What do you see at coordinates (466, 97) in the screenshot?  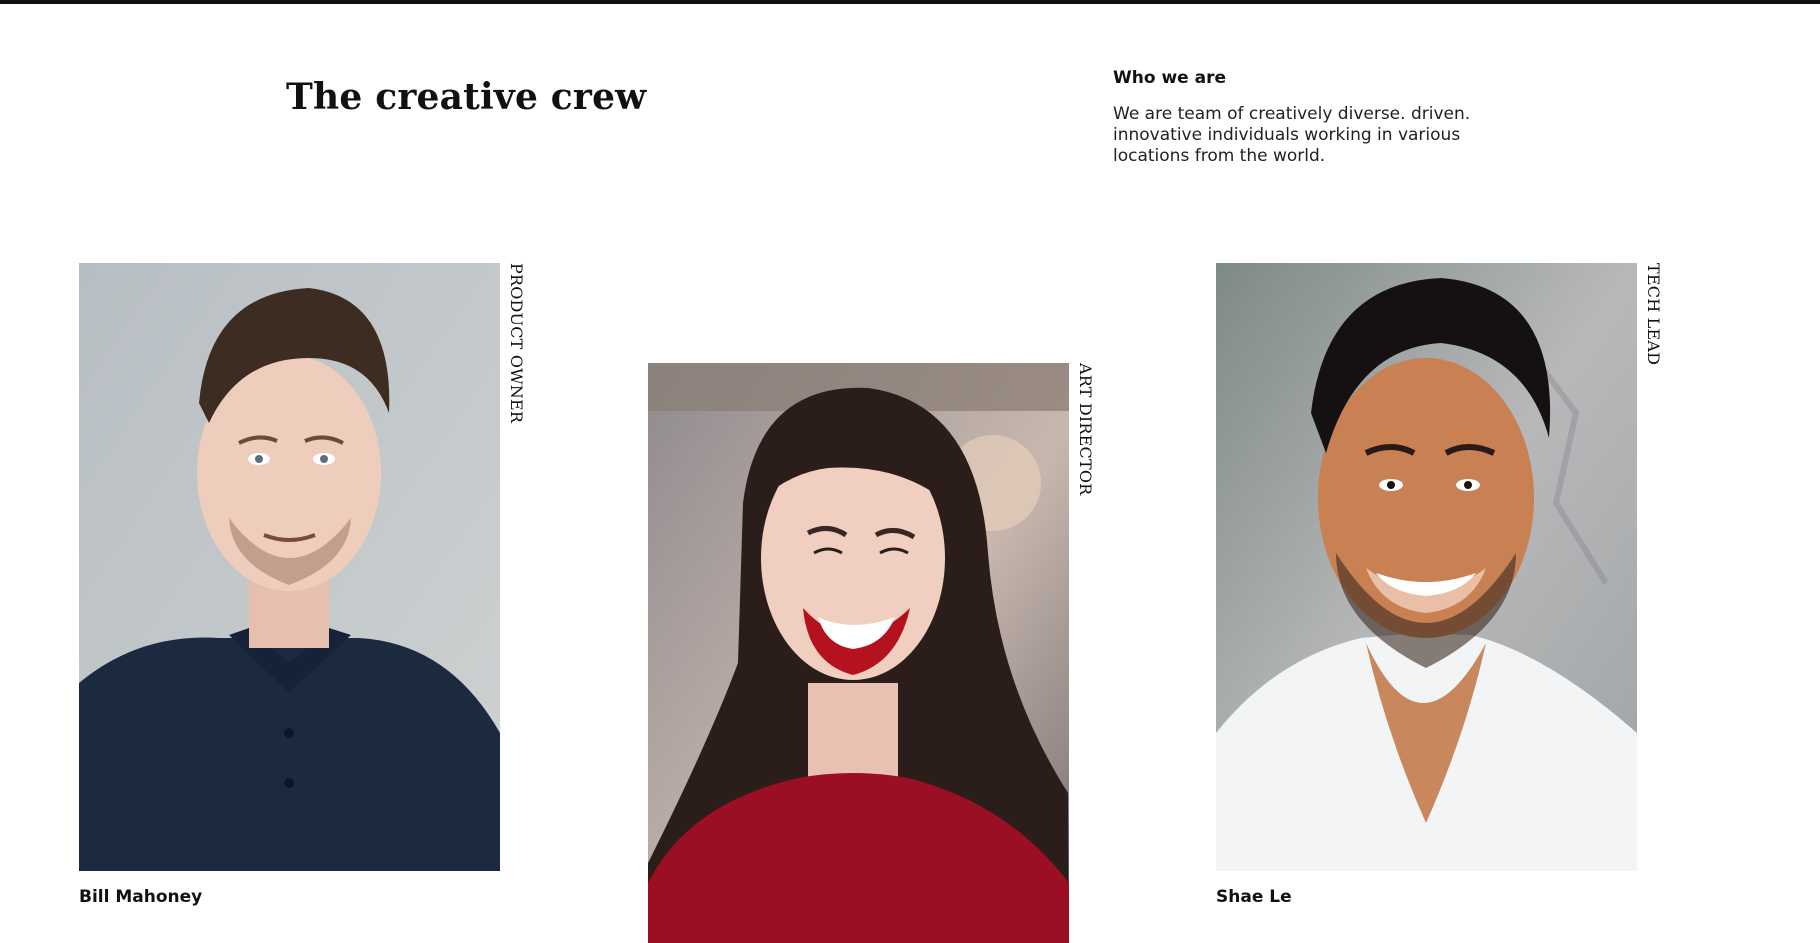 I see `page-title: The creative crew` at bounding box center [466, 97].